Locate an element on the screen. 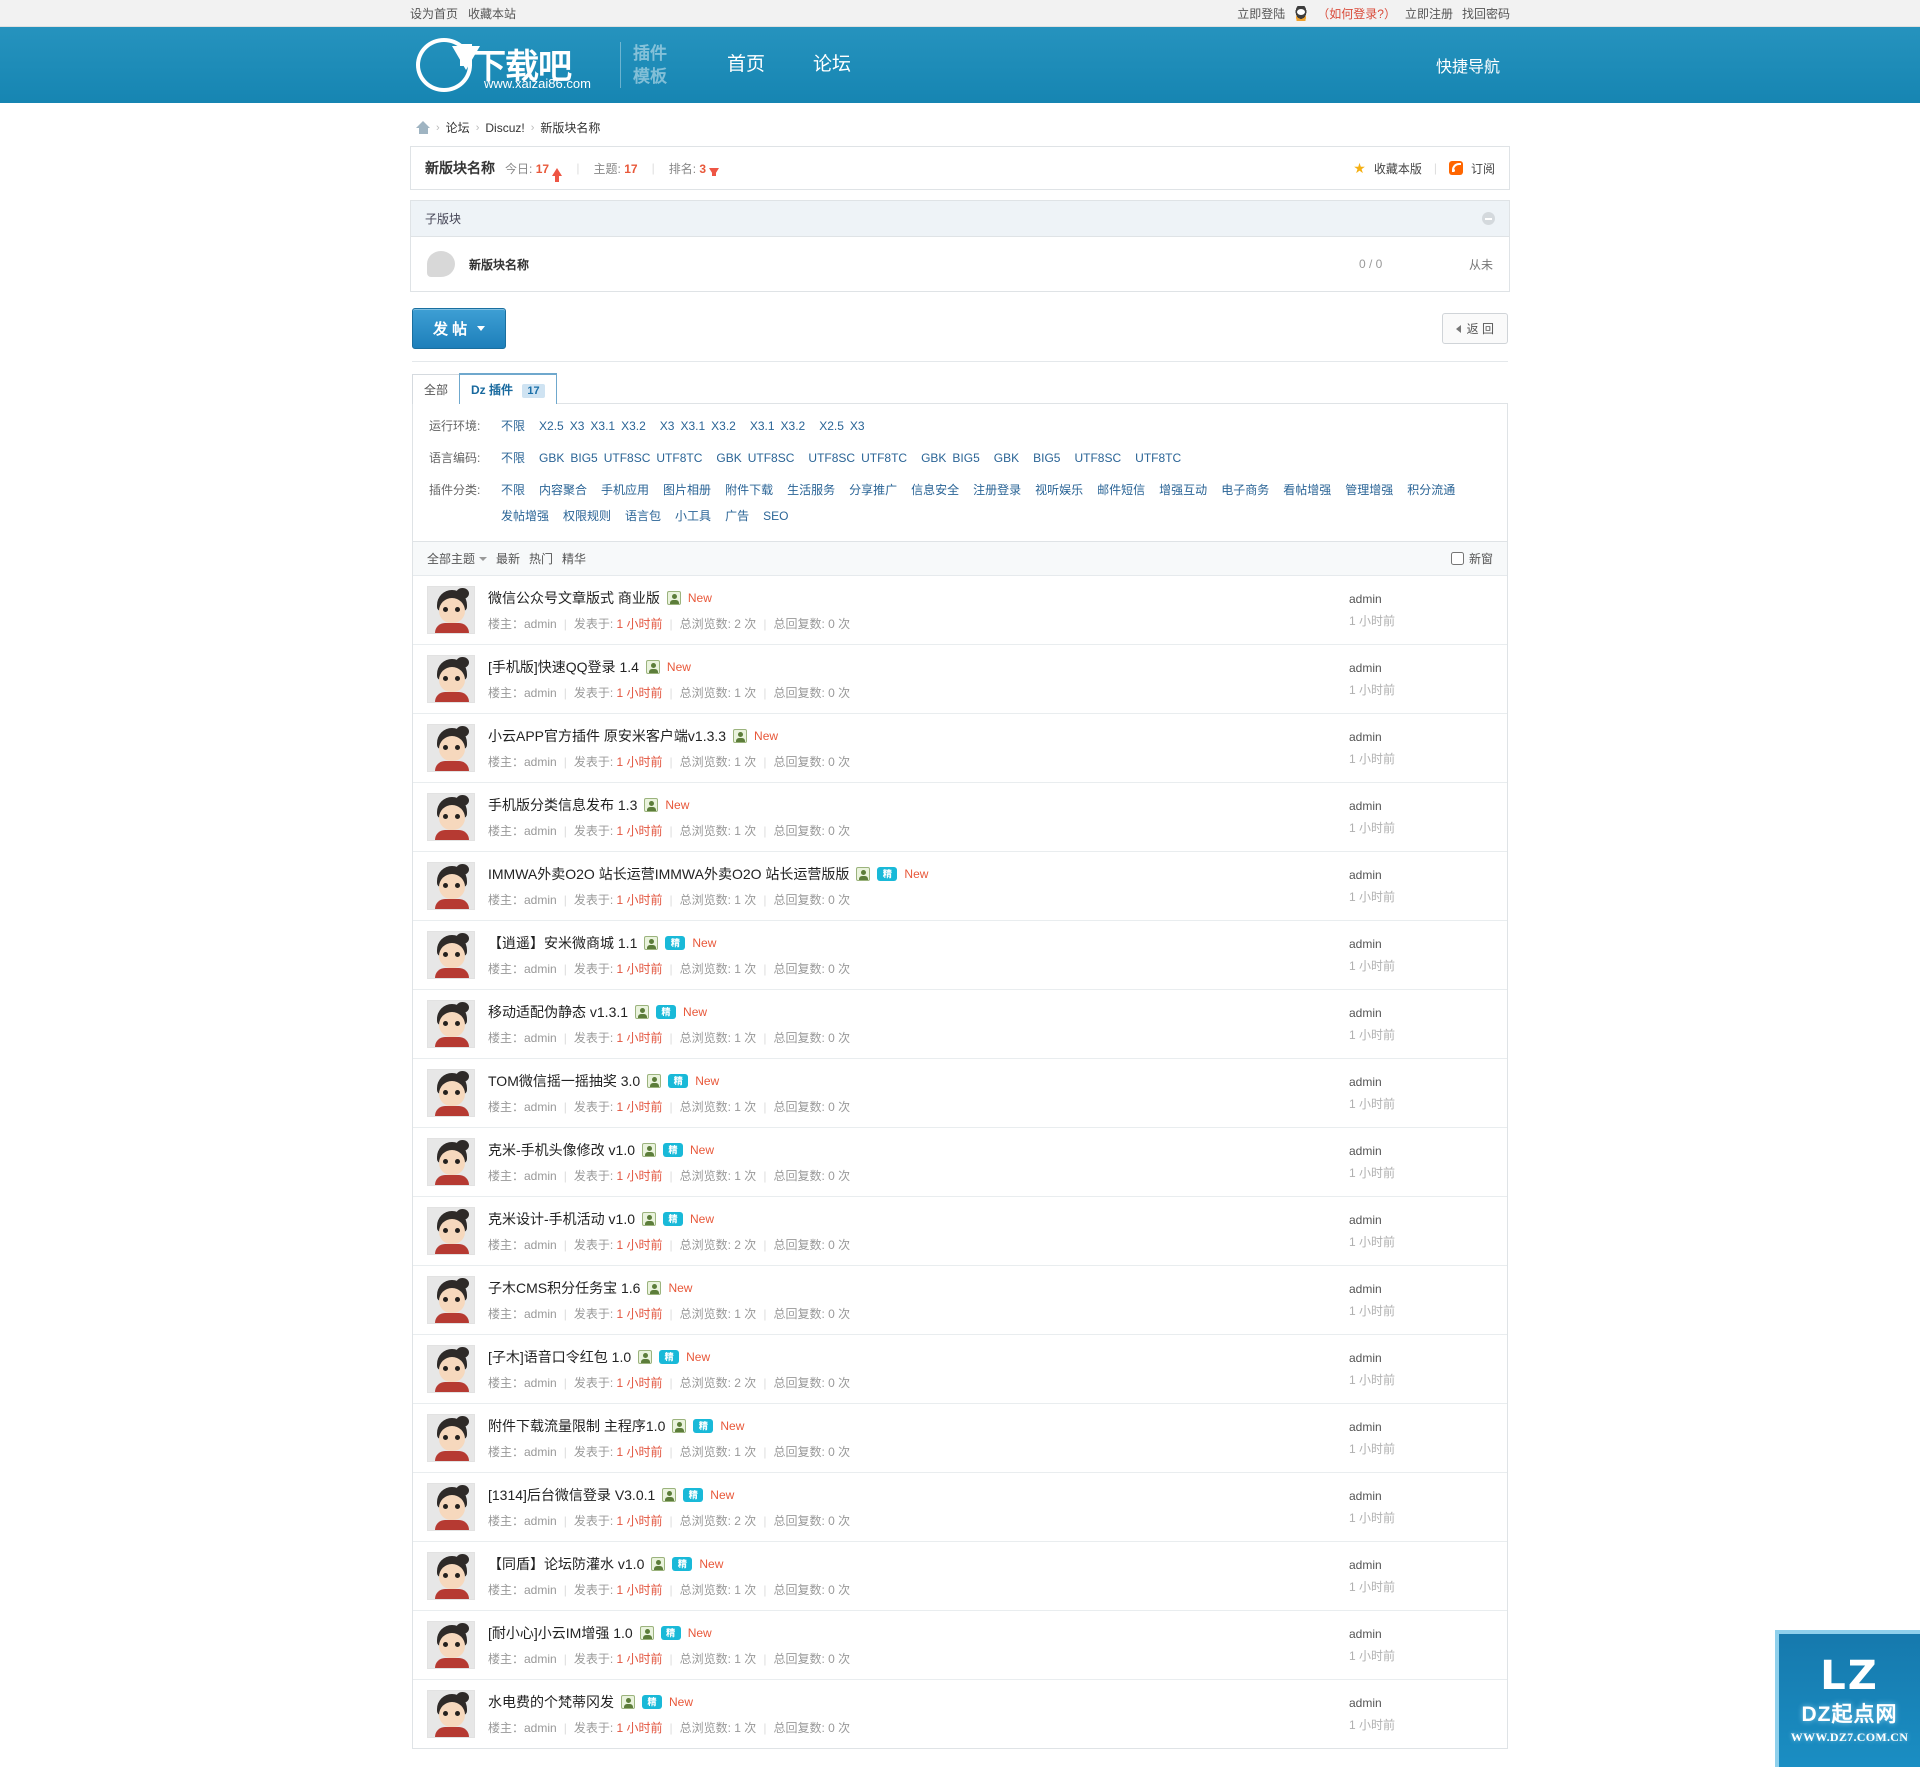 This screenshot has height=1767, width=1920. new-thread-button: 发 帖 is located at coordinates (459, 328).